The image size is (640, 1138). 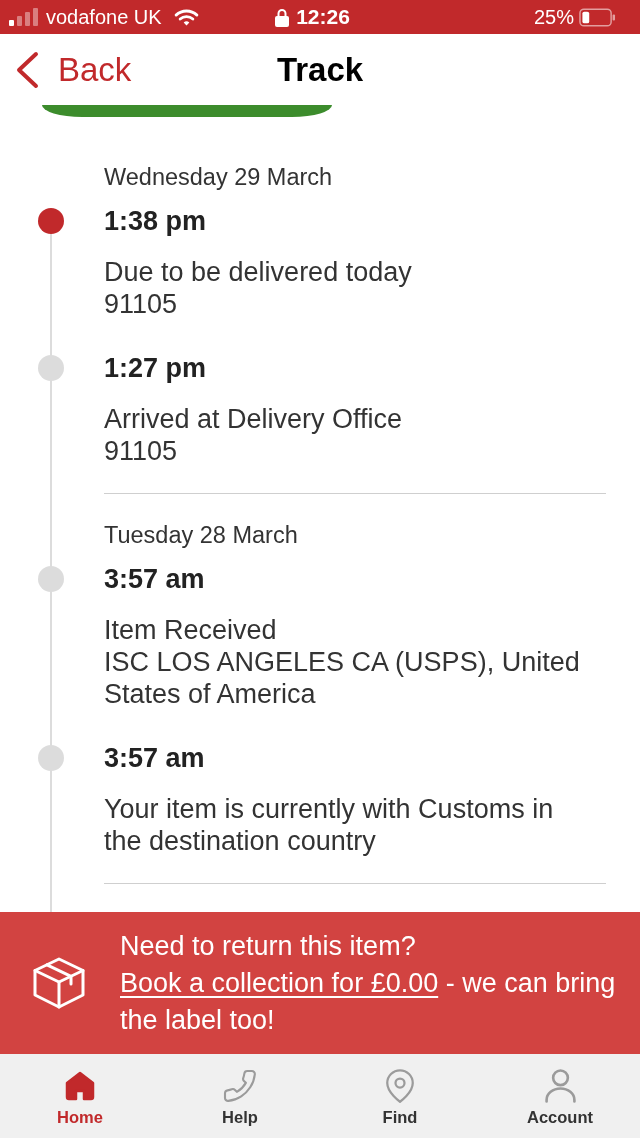 I want to click on event-location: ISC LOS ANGELES CA (USPS), United States of America, so click(x=342, y=678).